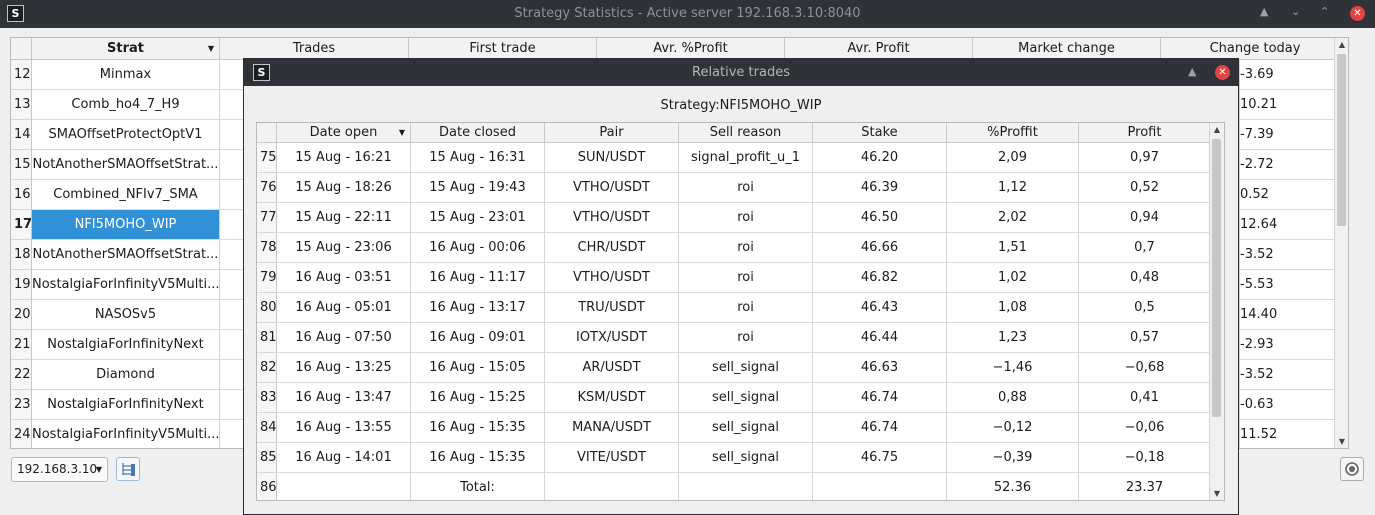 The height and width of the screenshot is (515, 1375). What do you see at coordinates (746, 133) in the screenshot?
I see `column-header-sell-reason: Sell reason` at bounding box center [746, 133].